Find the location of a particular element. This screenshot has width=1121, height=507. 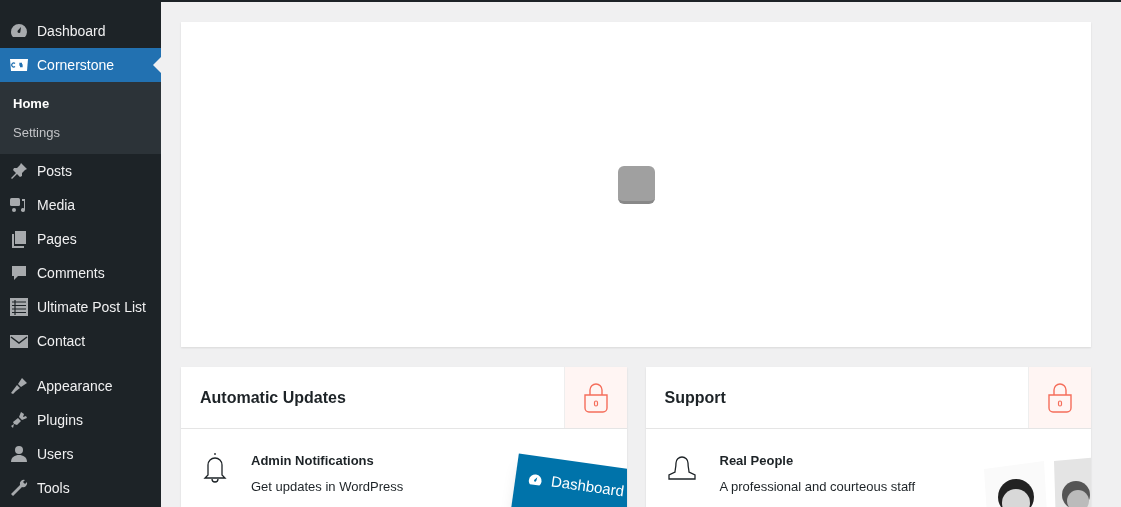

sidebar-item: Media is located at coordinates (80, 205).